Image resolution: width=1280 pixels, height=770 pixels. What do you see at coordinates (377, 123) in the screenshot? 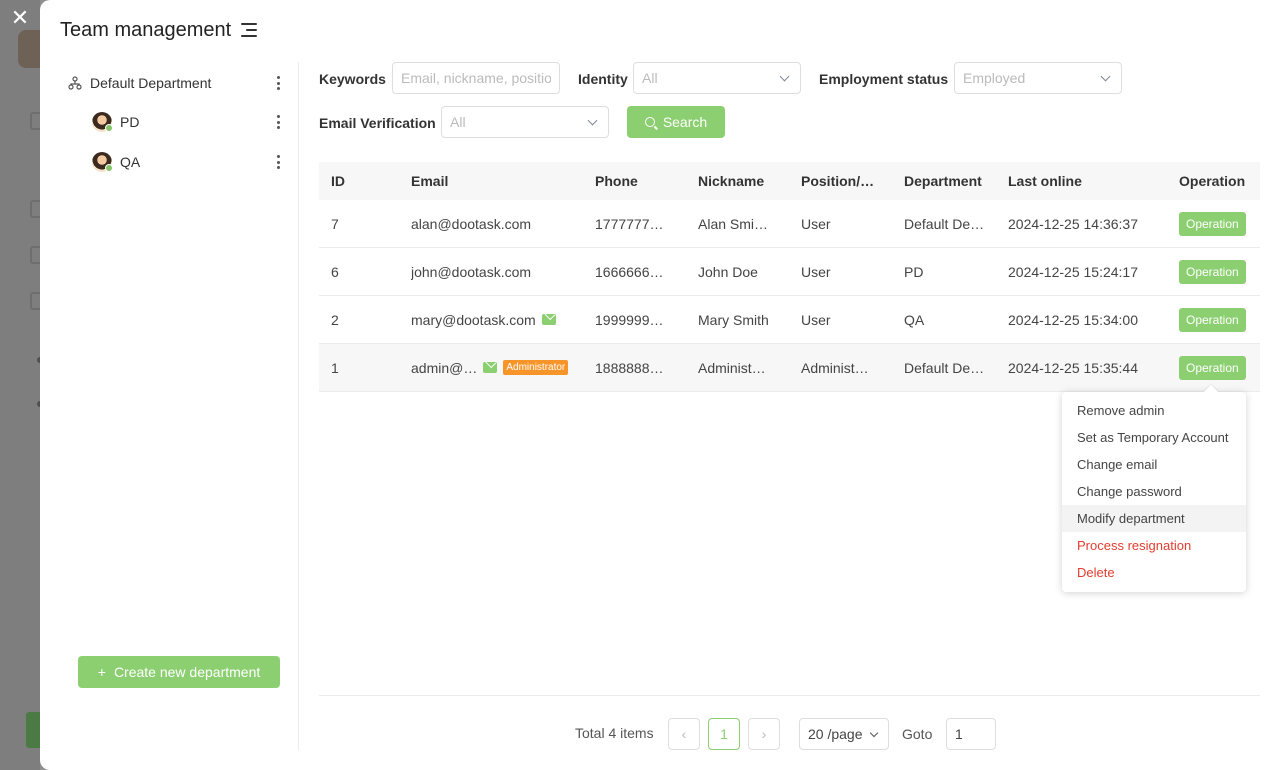
I see `email-verification-label: Email Verification` at bounding box center [377, 123].